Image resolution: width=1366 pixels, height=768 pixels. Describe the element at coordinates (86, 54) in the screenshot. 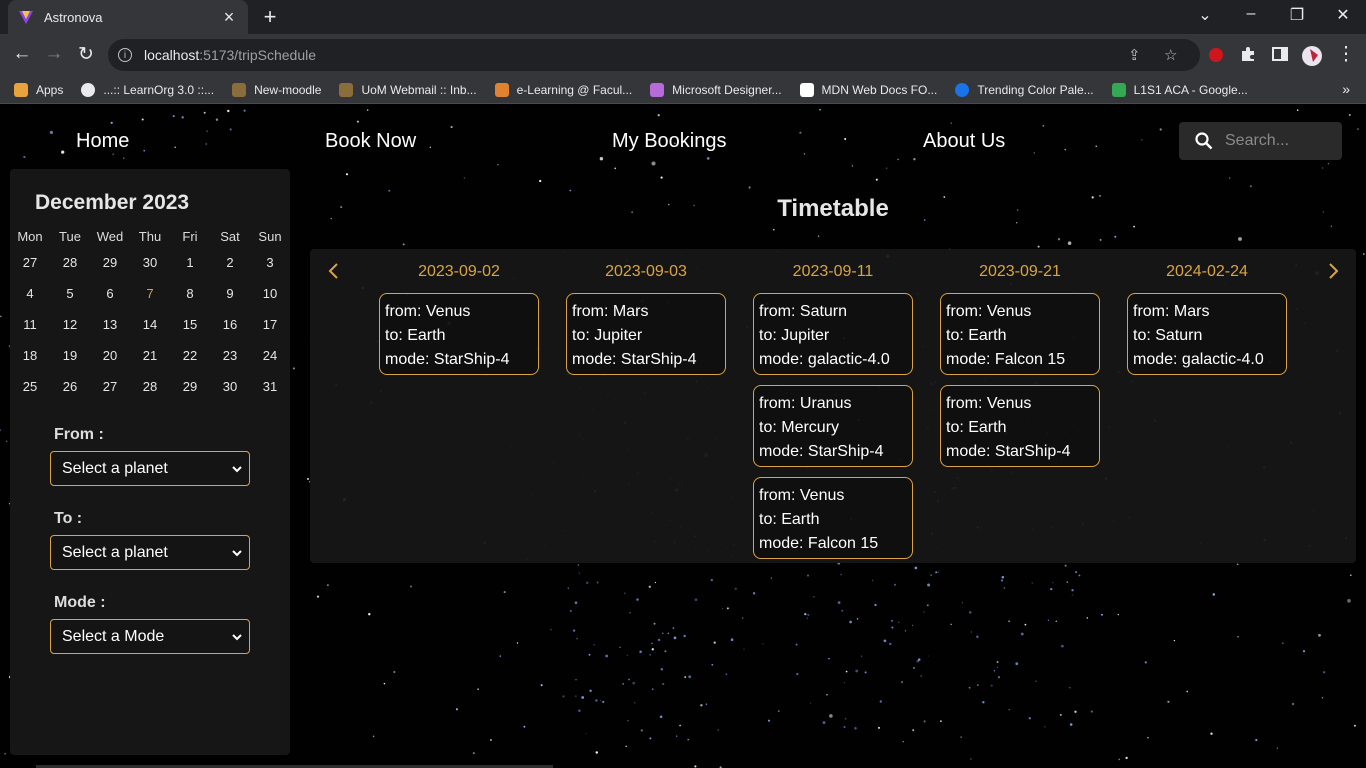

I see `reload-icon: ↻` at that location.